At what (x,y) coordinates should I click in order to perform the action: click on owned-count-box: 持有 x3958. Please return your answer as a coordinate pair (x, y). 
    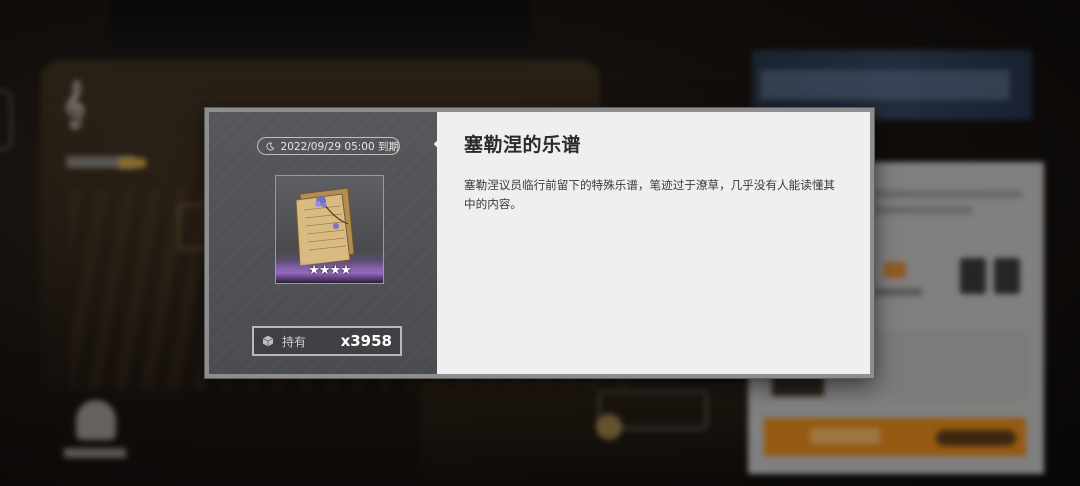
    Looking at the image, I should click on (327, 341).